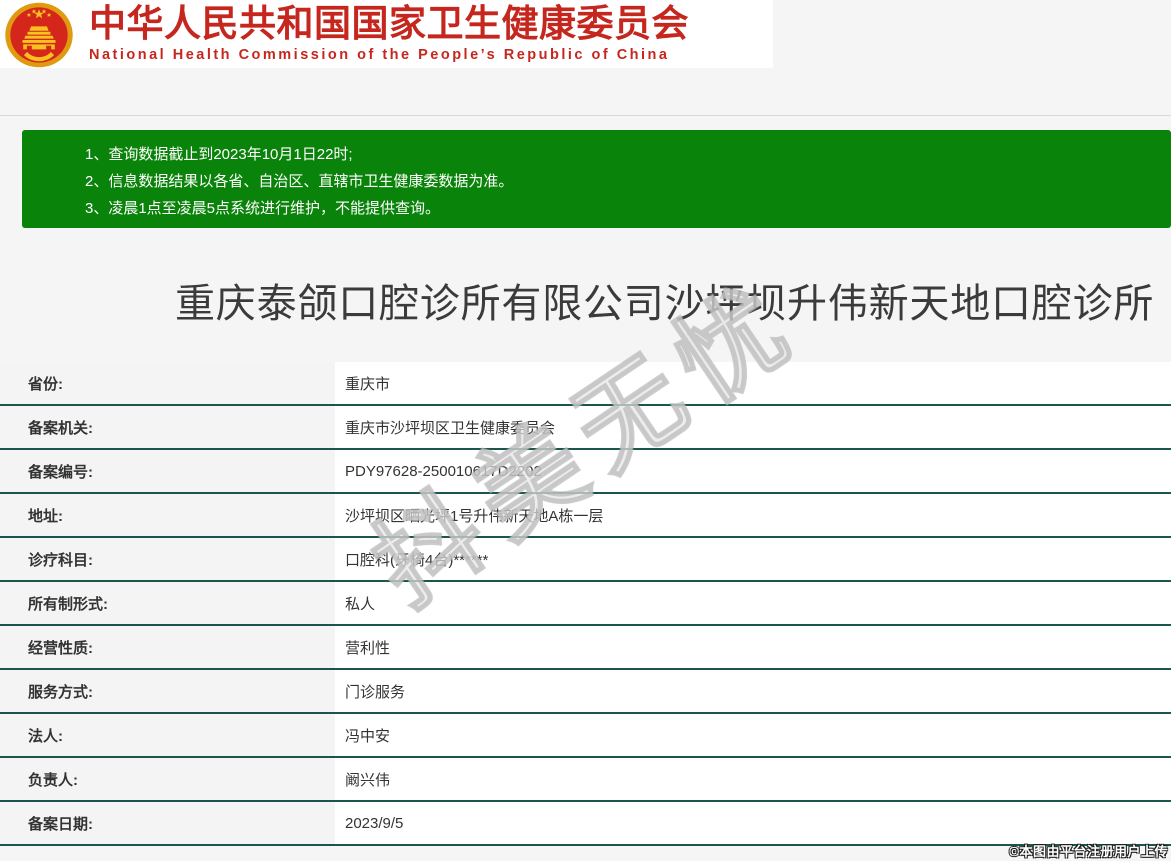  Describe the element at coordinates (585, 560) in the screenshot. I see `table-row: 诊疗科目: 口腔科(牙椅4台)******` at that location.